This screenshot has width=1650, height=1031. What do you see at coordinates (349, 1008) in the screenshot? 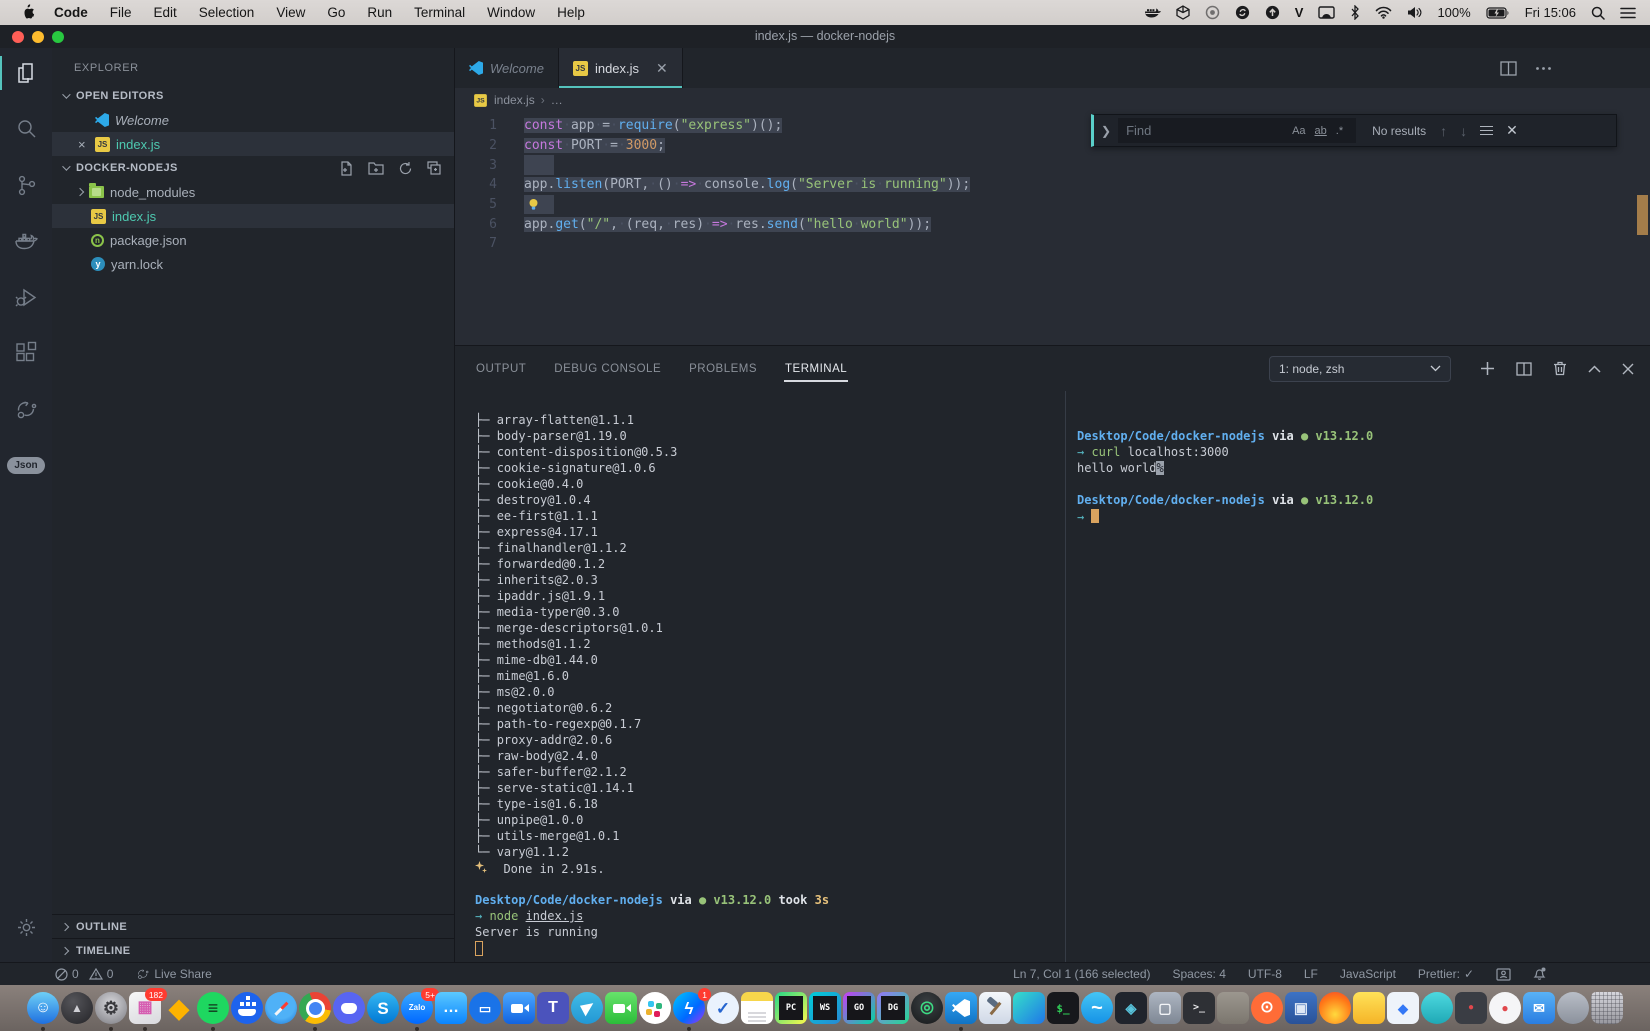
I see `dock-icon-discord` at bounding box center [349, 1008].